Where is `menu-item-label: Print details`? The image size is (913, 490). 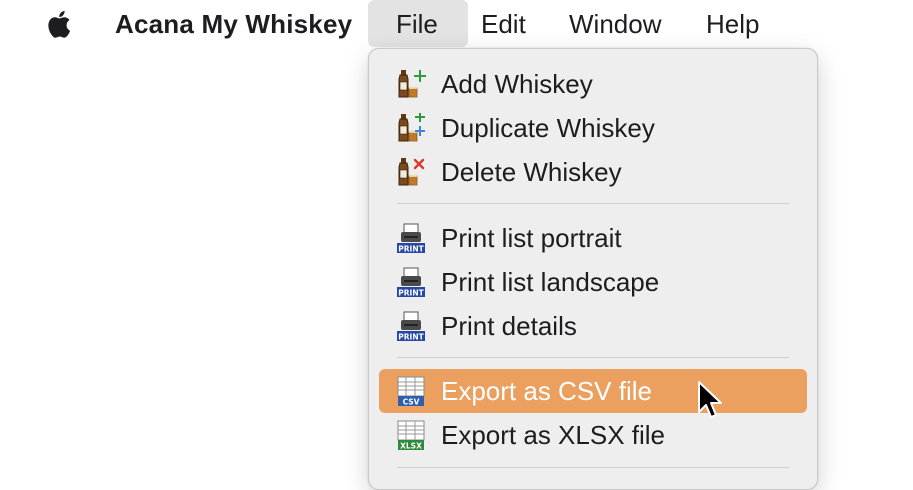
menu-item-label: Print details is located at coordinates (509, 326).